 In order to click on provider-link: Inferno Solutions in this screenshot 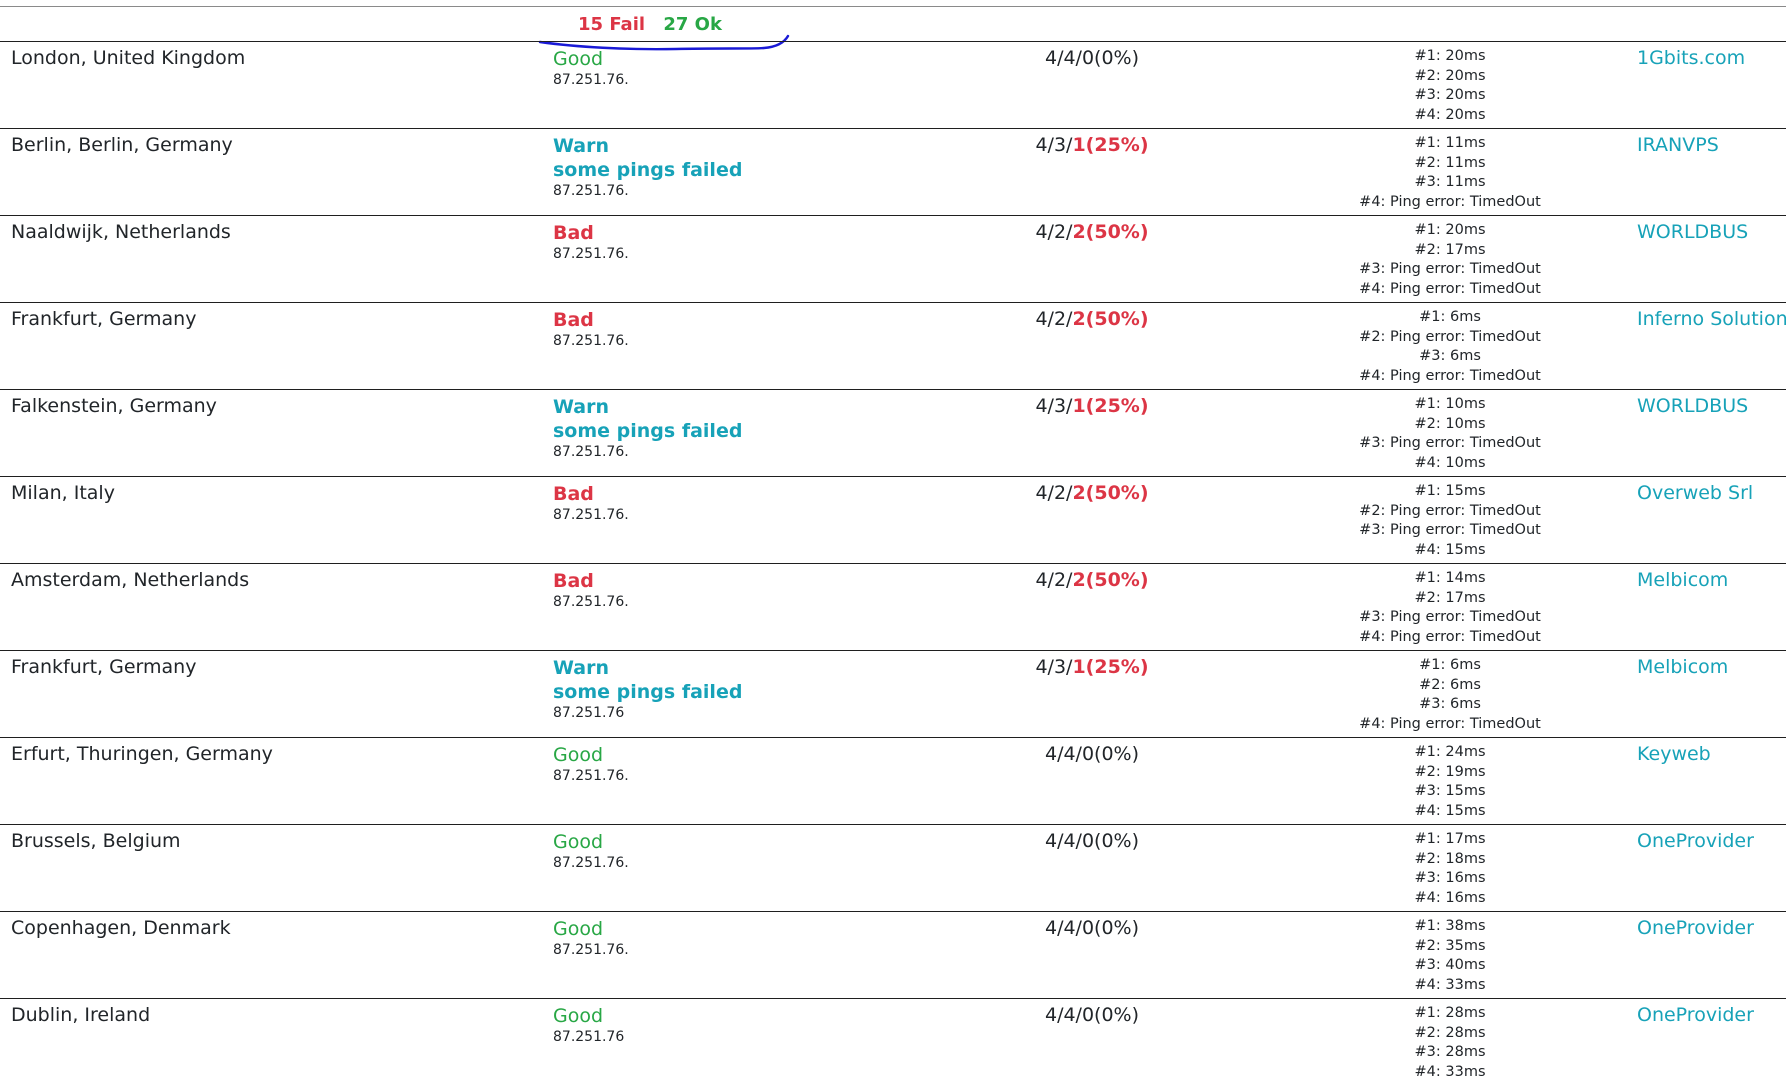, I will do `click(1711, 319)`.